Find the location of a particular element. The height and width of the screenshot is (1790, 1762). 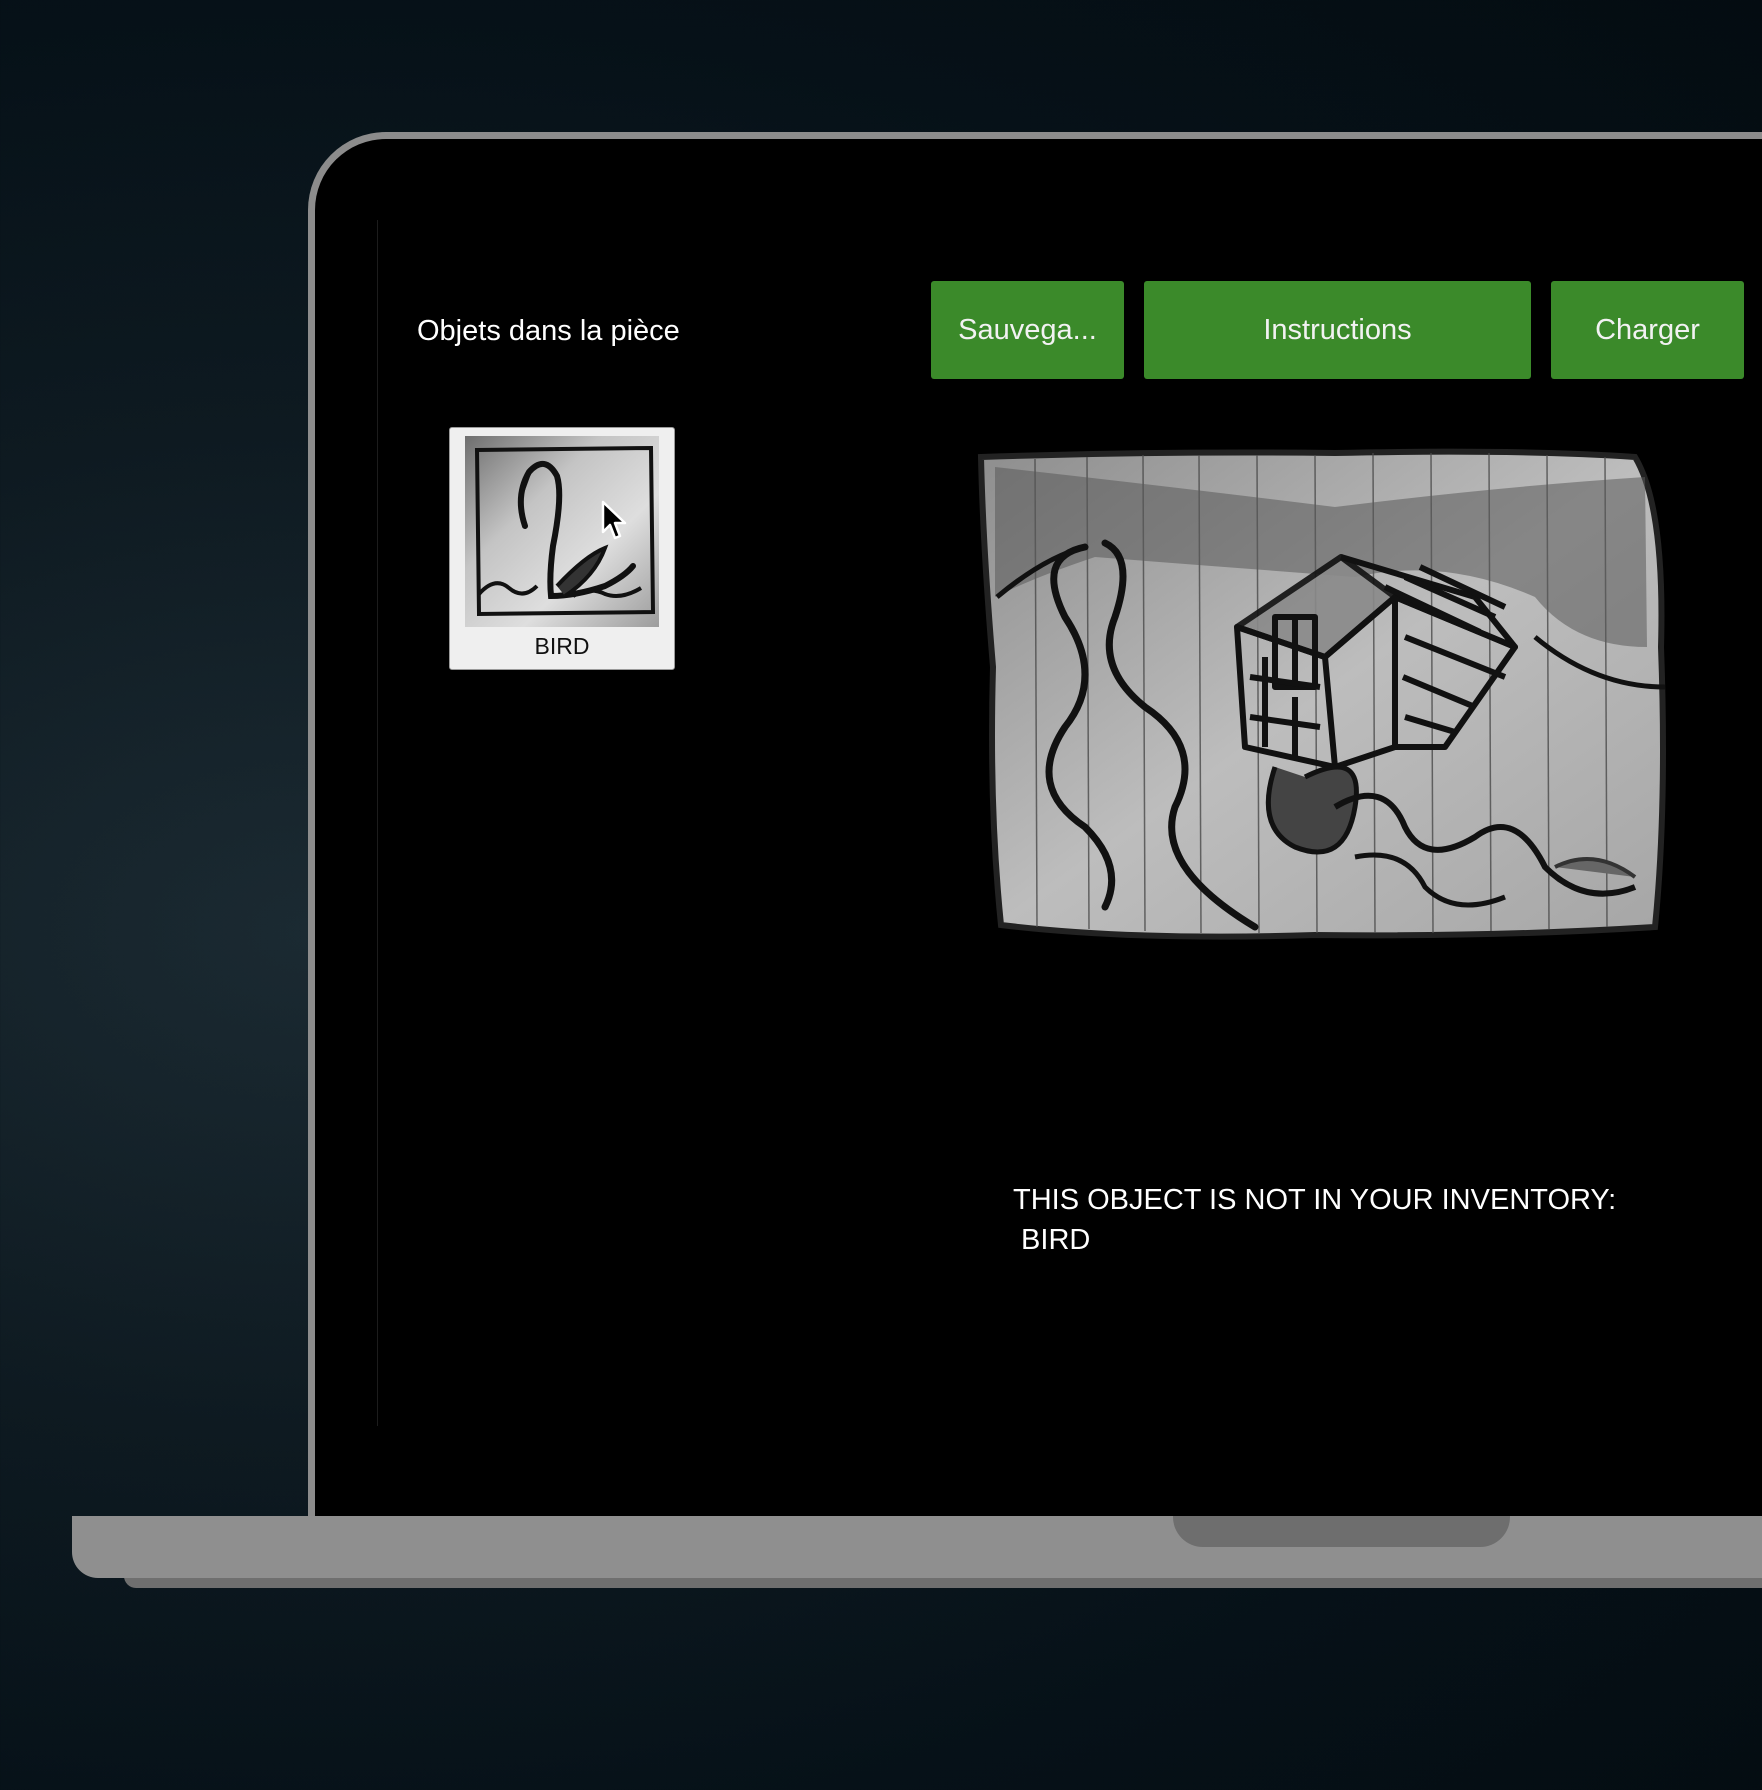

inventory-message: THIS OBJECT IS NOT IN YOUR INVENTORY: is located at coordinates (1315, 1200).